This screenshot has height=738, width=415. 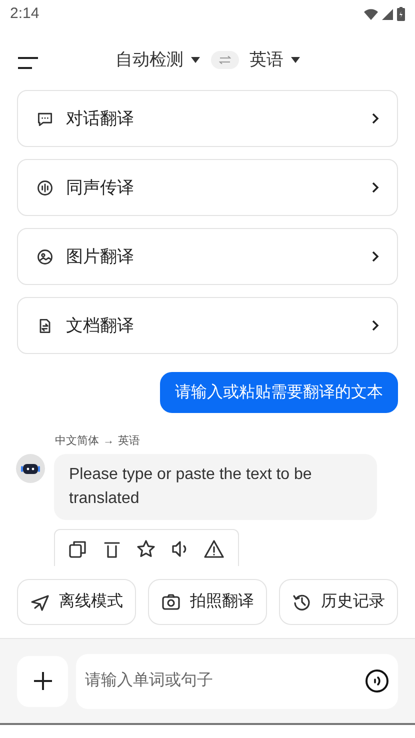 What do you see at coordinates (129, 441) in the screenshot?
I see `target-language-label: 英语` at bounding box center [129, 441].